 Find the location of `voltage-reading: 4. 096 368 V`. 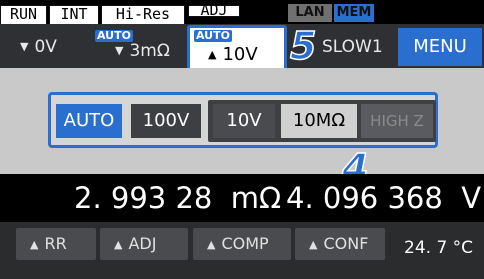

voltage-reading: 4. 096 368 V is located at coordinates (384, 198).